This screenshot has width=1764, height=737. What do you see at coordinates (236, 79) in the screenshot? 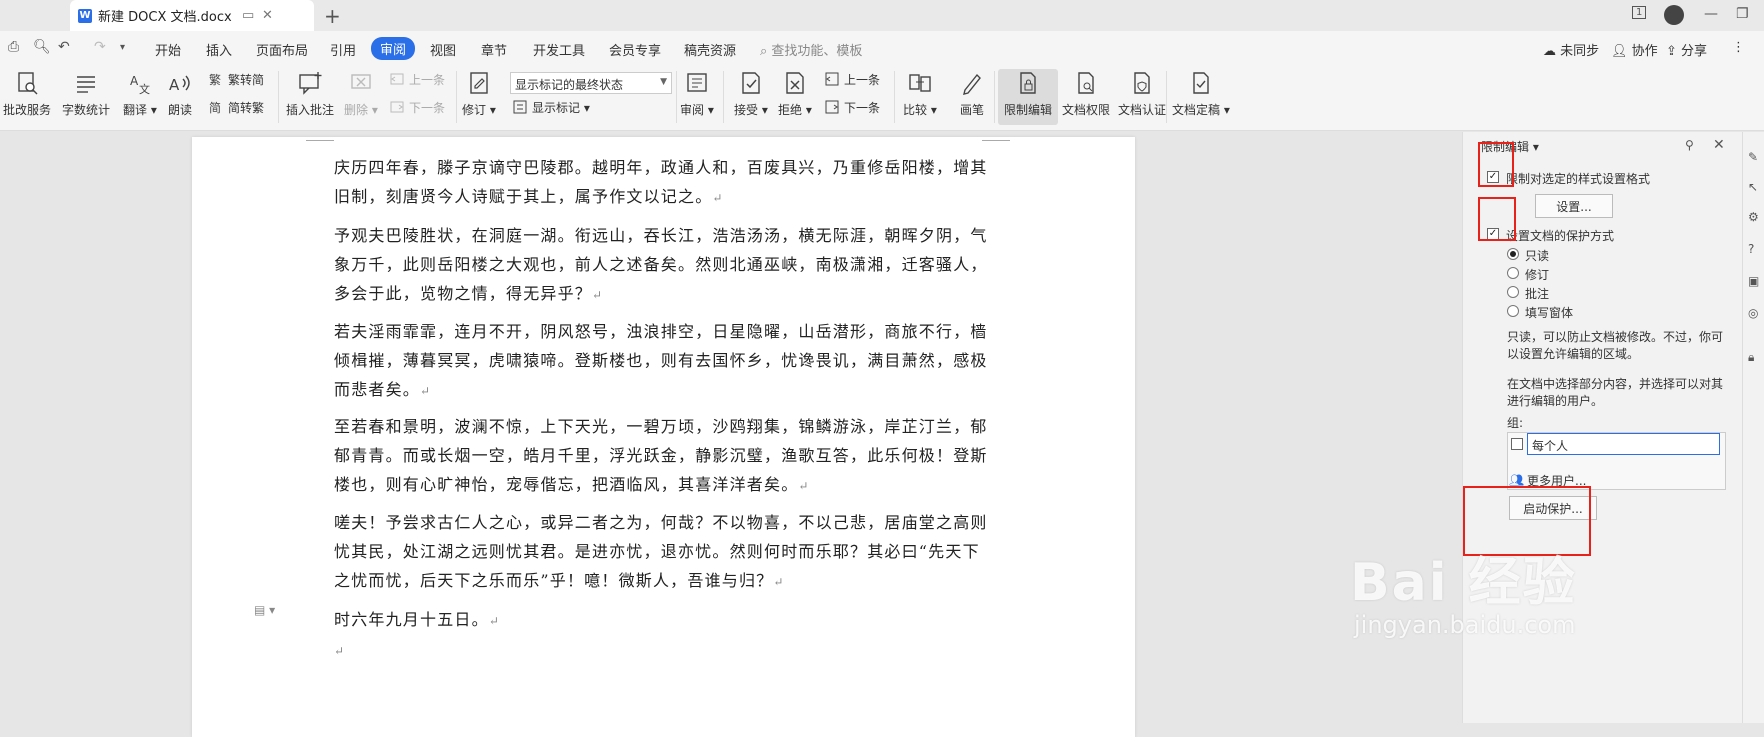
I see `trad-to-simp-button: 繁 繁转简` at bounding box center [236, 79].